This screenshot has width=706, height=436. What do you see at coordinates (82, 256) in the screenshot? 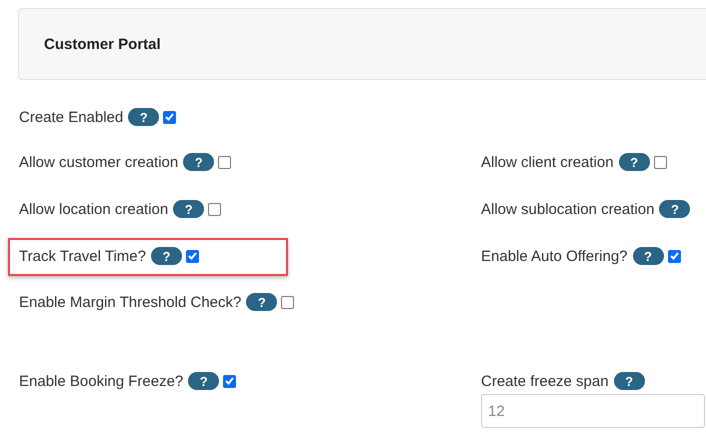
I see `field-label: Track Travel Time?` at bounding box center [82, 256].